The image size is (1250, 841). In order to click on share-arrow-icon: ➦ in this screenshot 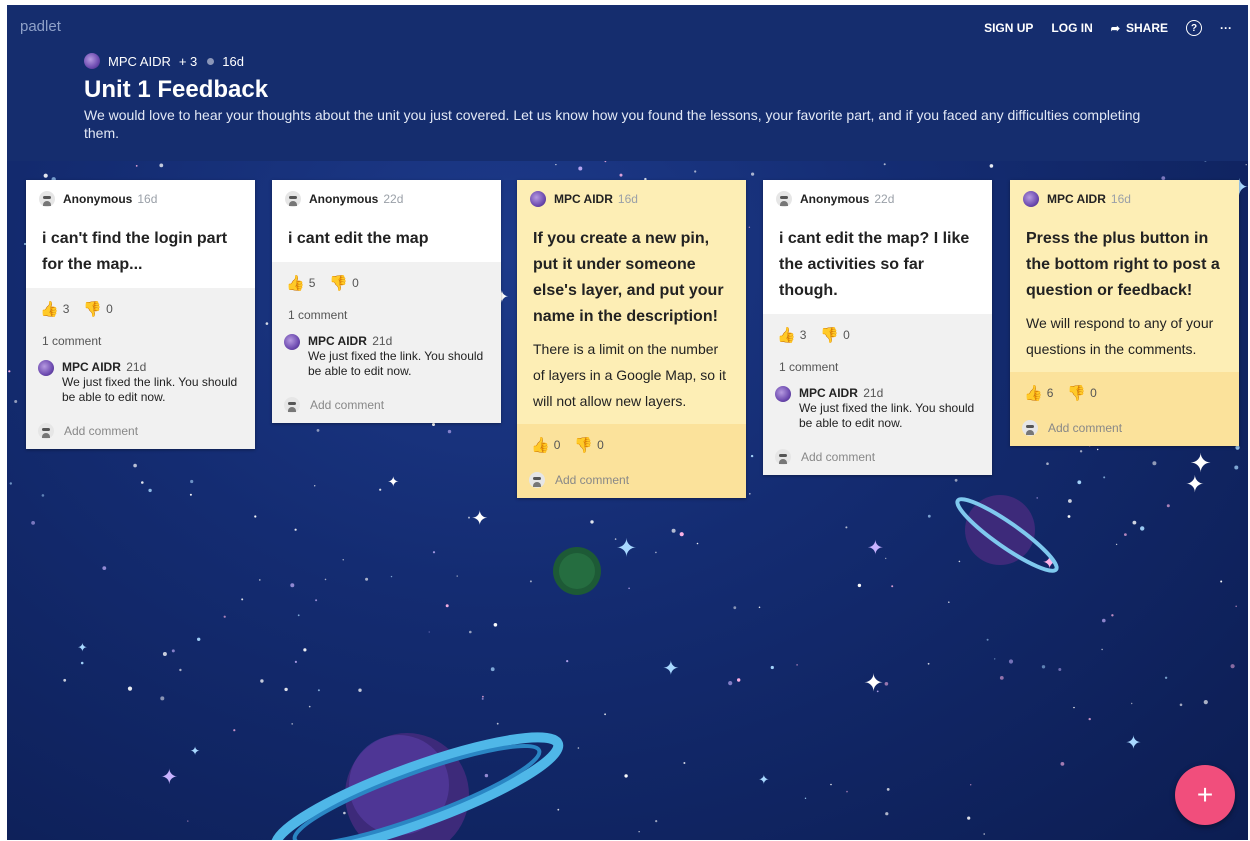, I will do `click(1115, 28)`.